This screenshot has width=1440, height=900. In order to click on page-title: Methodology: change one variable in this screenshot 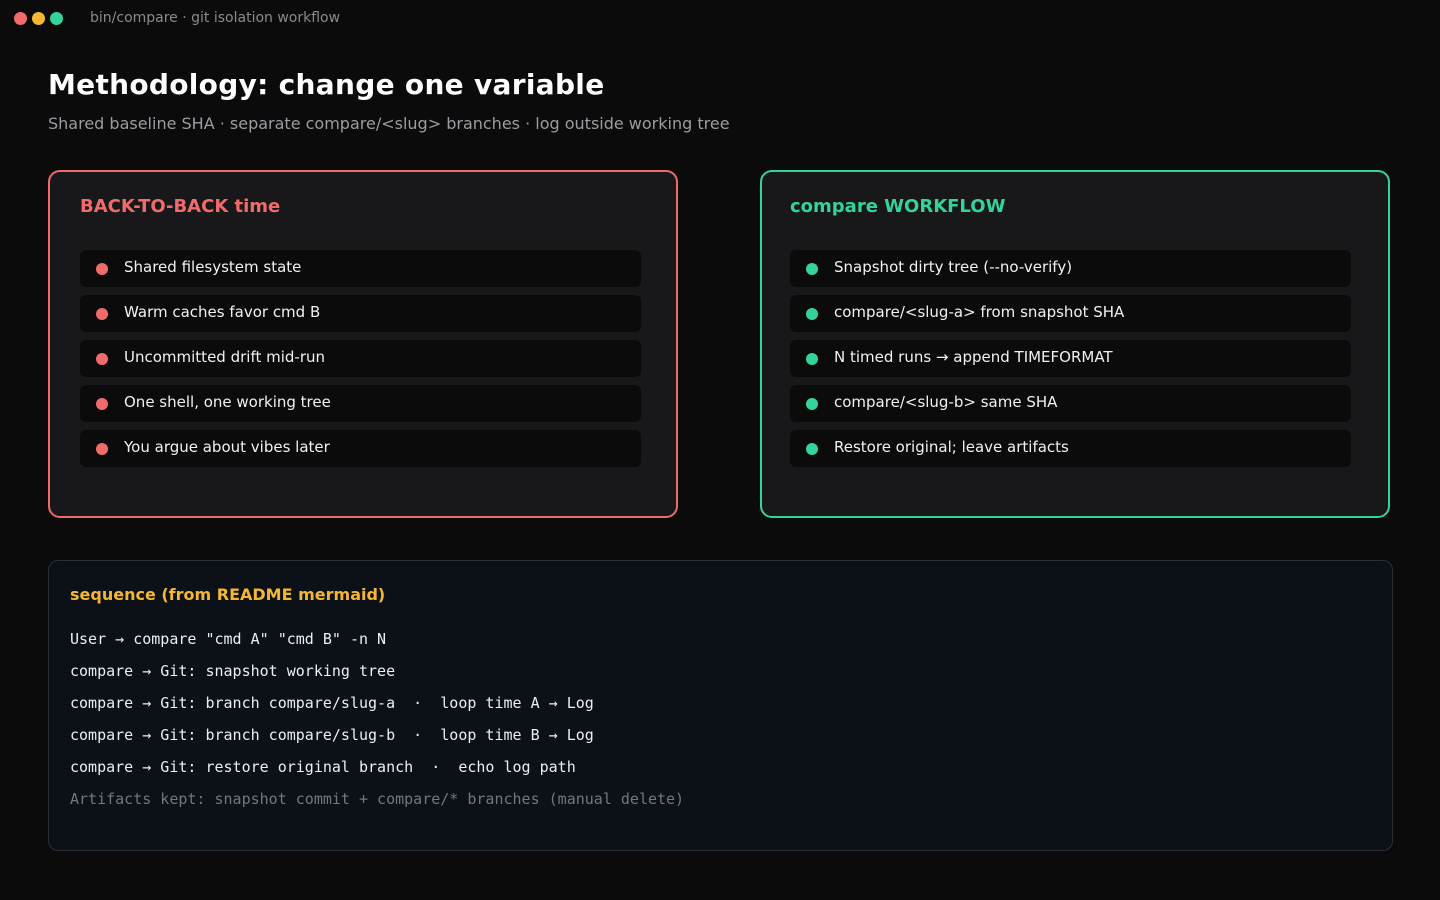, I will do `click(326, 84)`.